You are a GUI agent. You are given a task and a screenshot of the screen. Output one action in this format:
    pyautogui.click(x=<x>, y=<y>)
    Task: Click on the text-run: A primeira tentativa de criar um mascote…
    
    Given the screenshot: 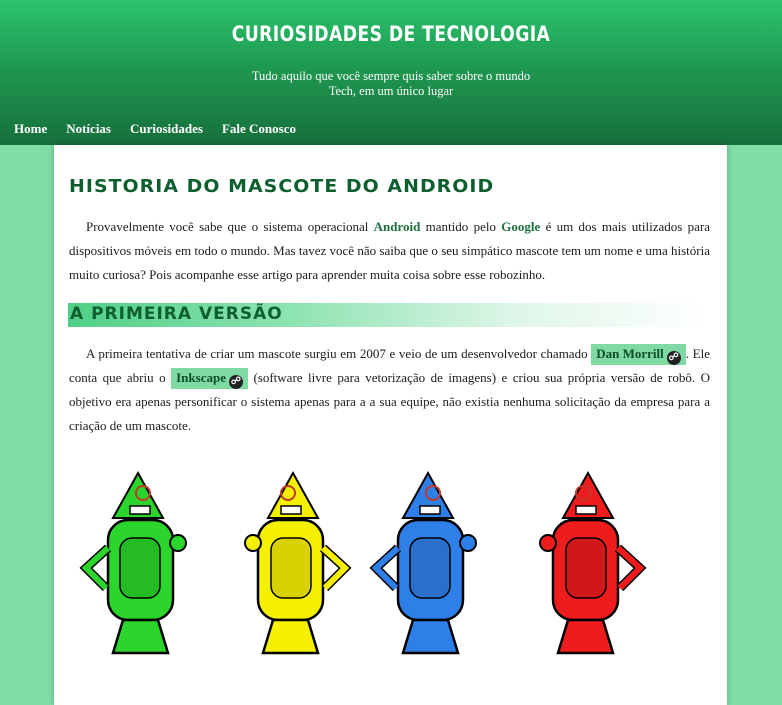 What is the action you would take?
    pyautogui.click(x=339, y=353)
    